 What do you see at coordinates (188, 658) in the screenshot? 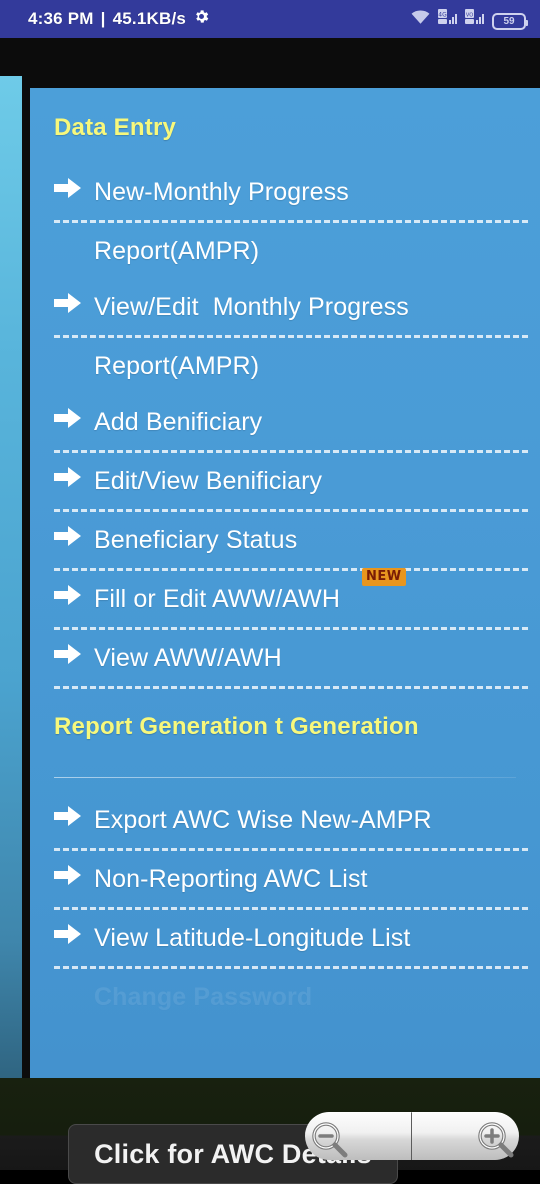
I see `menu-item-label: View AWW/AWH` at bounding box center [188, 658].